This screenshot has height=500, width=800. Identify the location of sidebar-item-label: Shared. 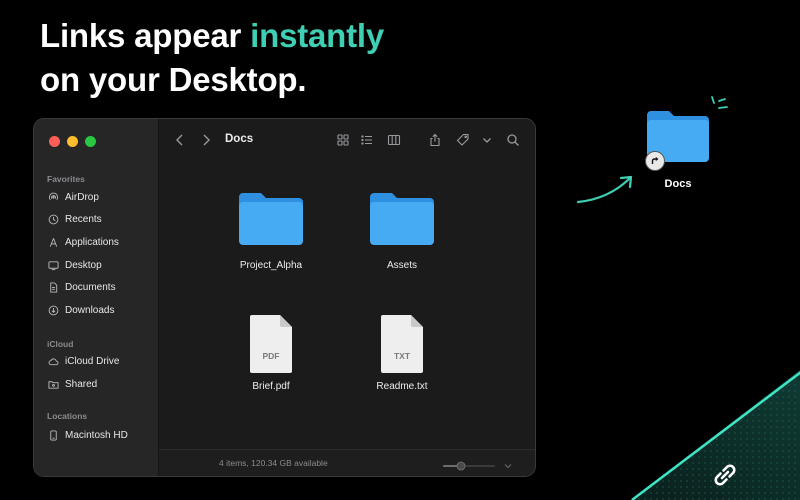
(81, 384).